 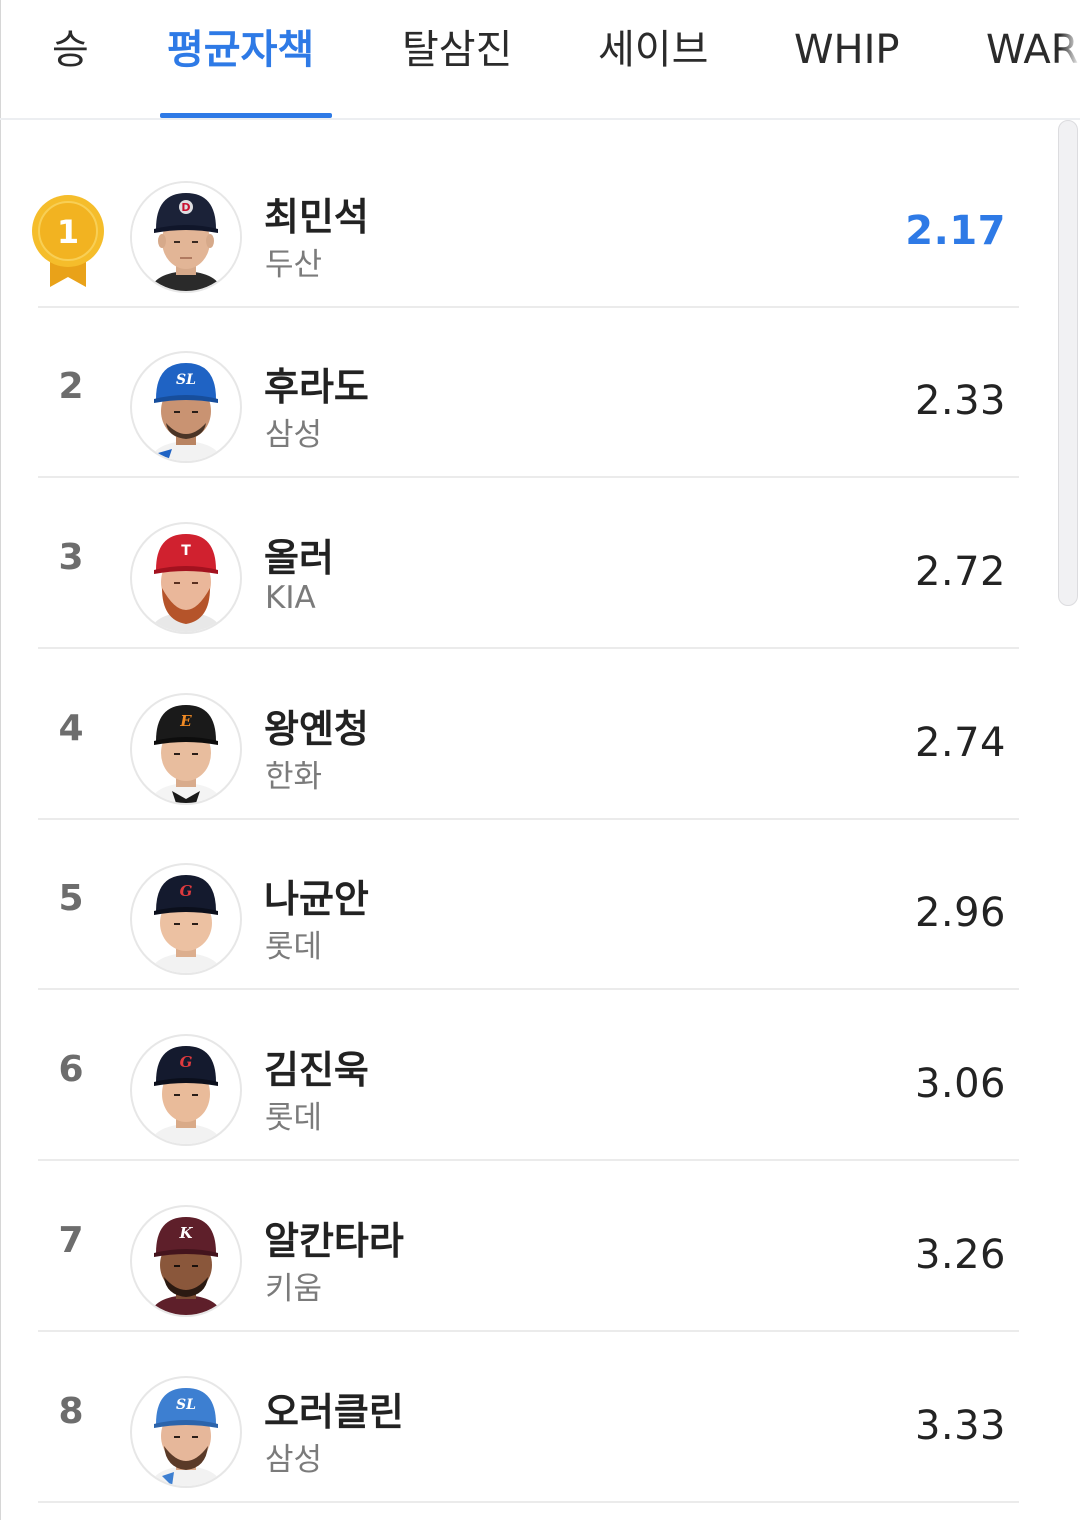 What do you see at coordinates (294, 777) in the screenshot?
I see `team-name: 한화` at bounding box center [294, 777].